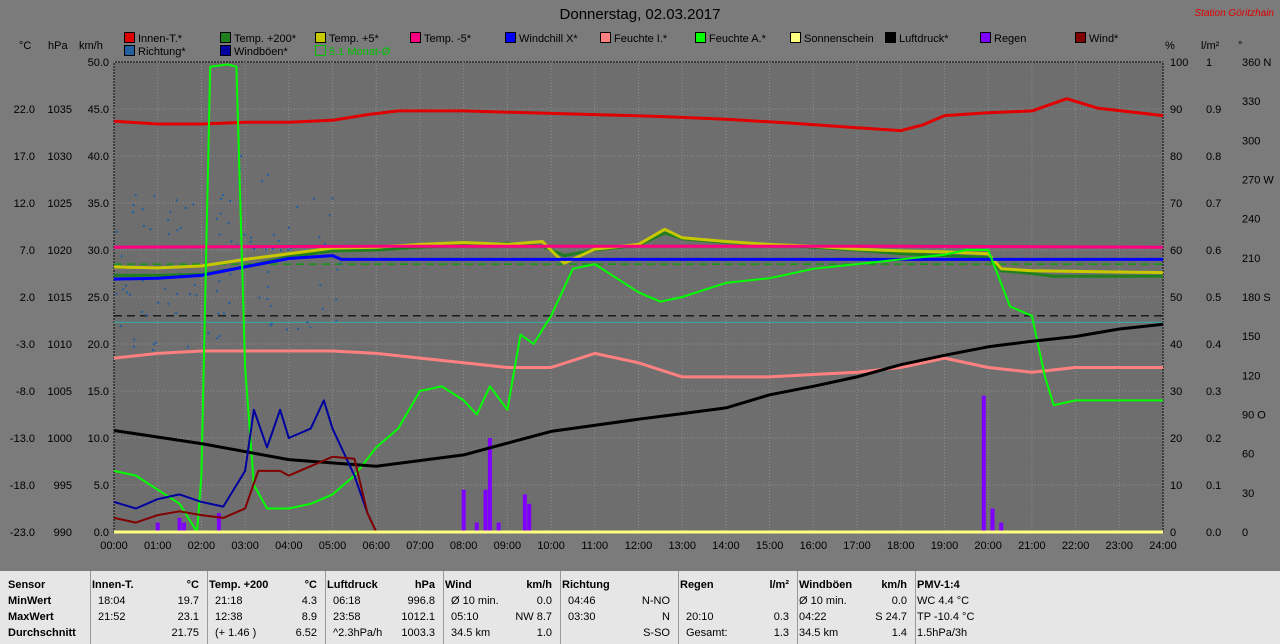 This screenshot has width=1280, height=644. Describe the element at coordinates (1251, 141) in the screenshot. I see `y-tick-direction: 300` at that location.